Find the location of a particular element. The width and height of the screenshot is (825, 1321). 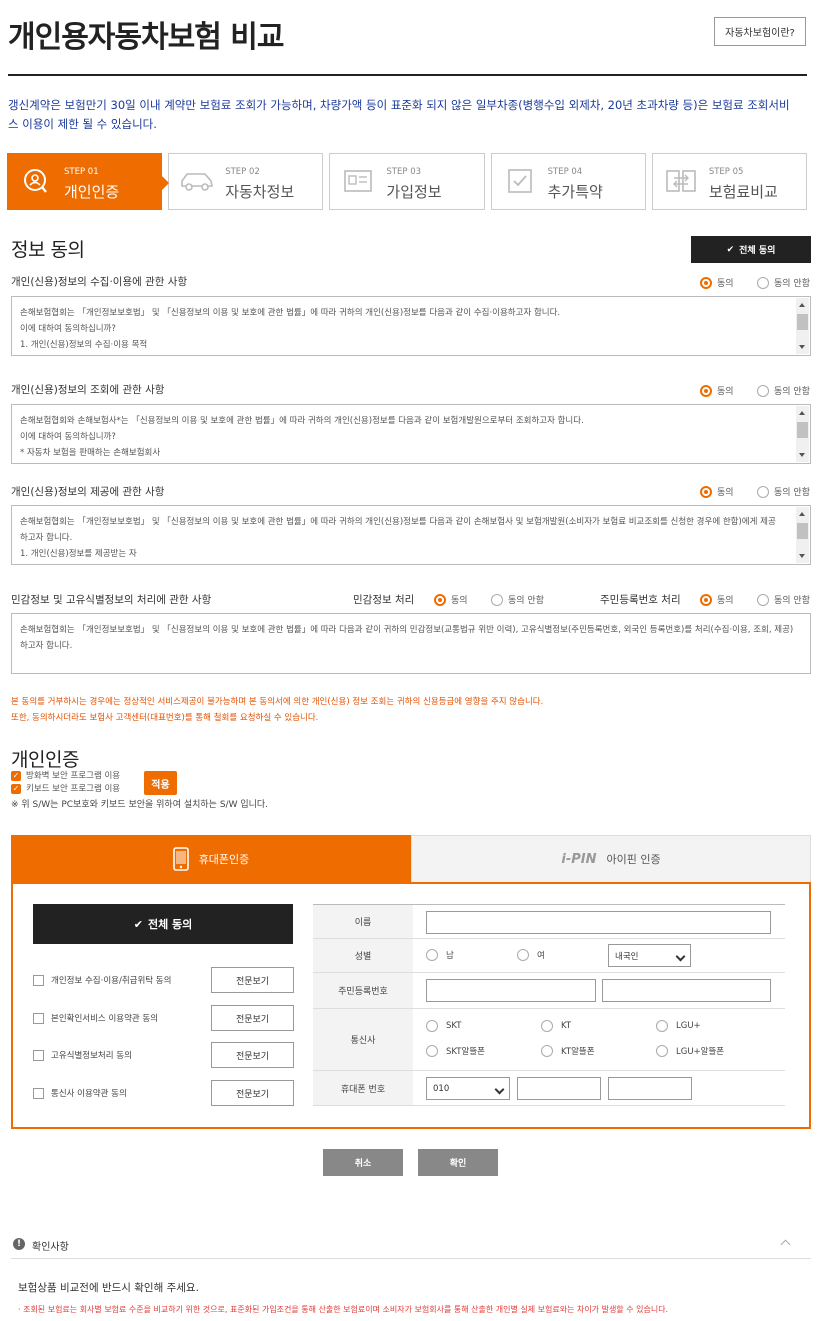

keyboard-program-checkbox: ✓ 키보드 보안 프로그램 이용 is located at coordinates (65, 789).